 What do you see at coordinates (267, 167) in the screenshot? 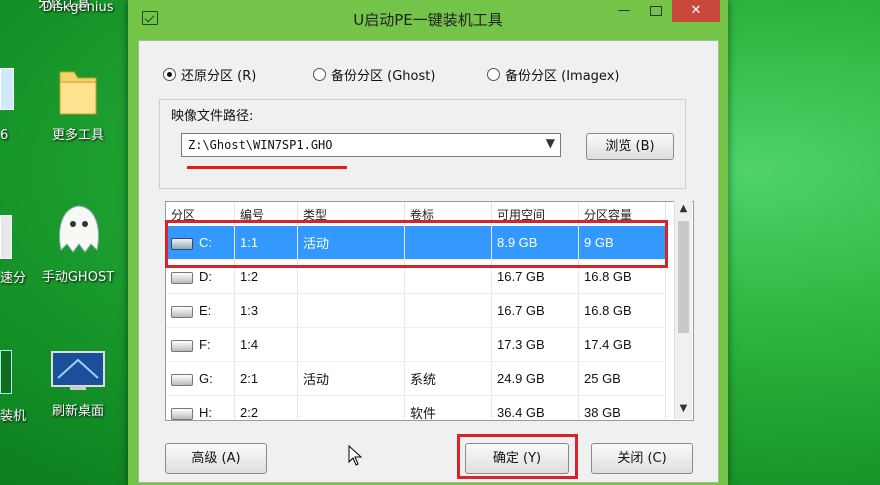
I see `path-red-underline` at bounding box center [267, 167].